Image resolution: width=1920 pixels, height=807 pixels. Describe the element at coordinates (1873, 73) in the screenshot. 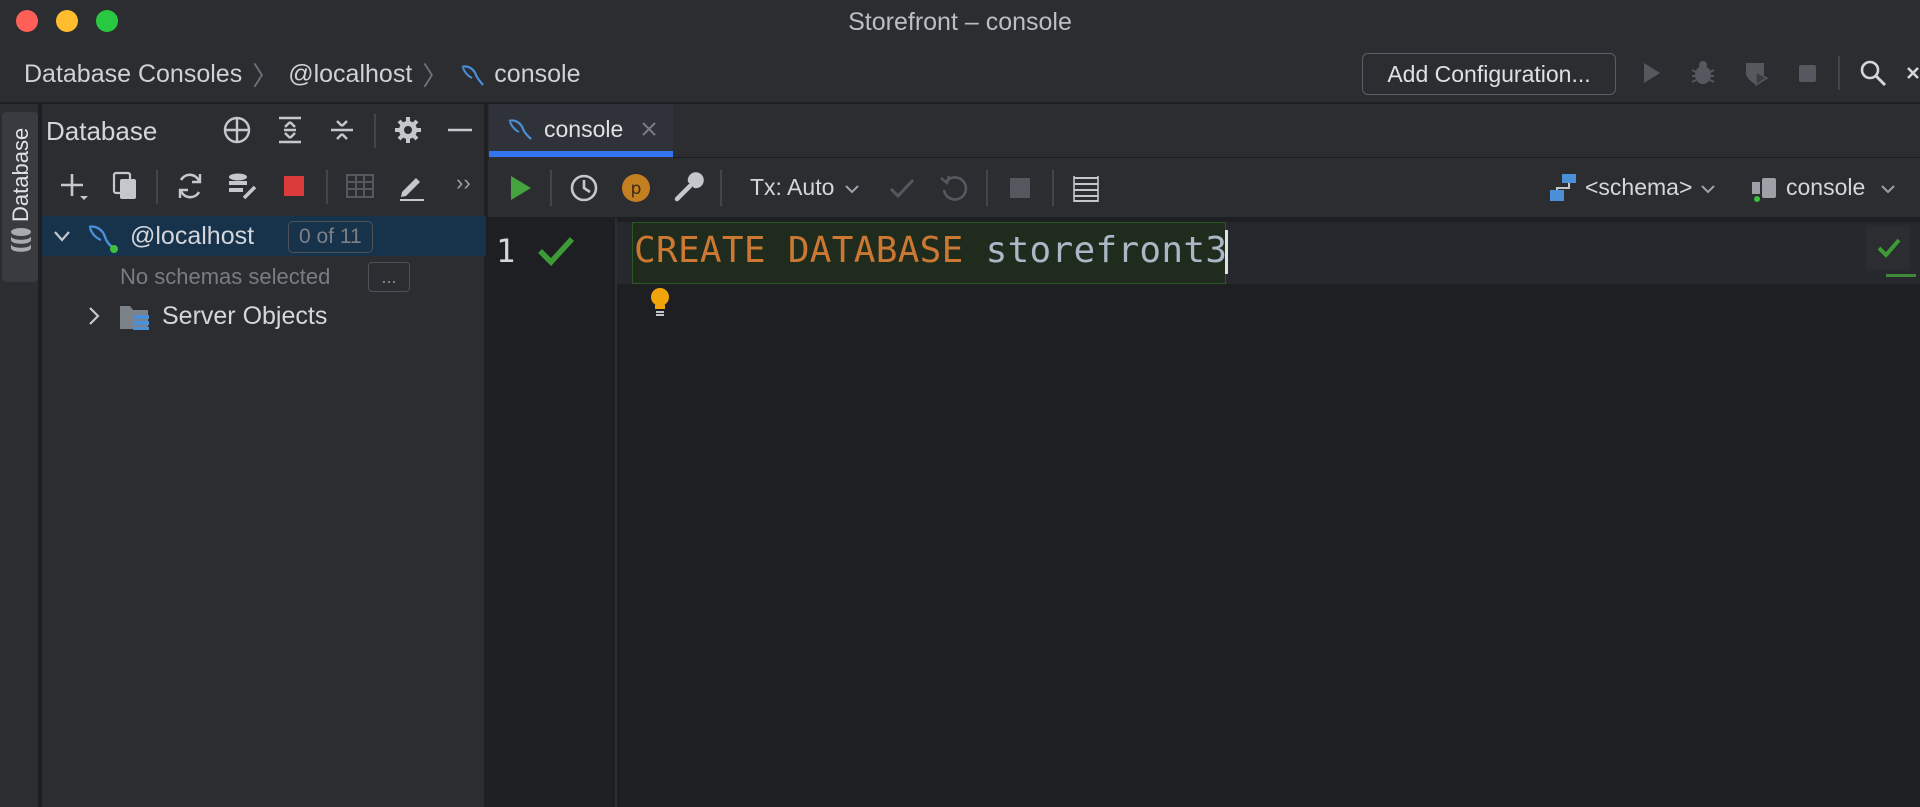

I see `search-icon` at that location.